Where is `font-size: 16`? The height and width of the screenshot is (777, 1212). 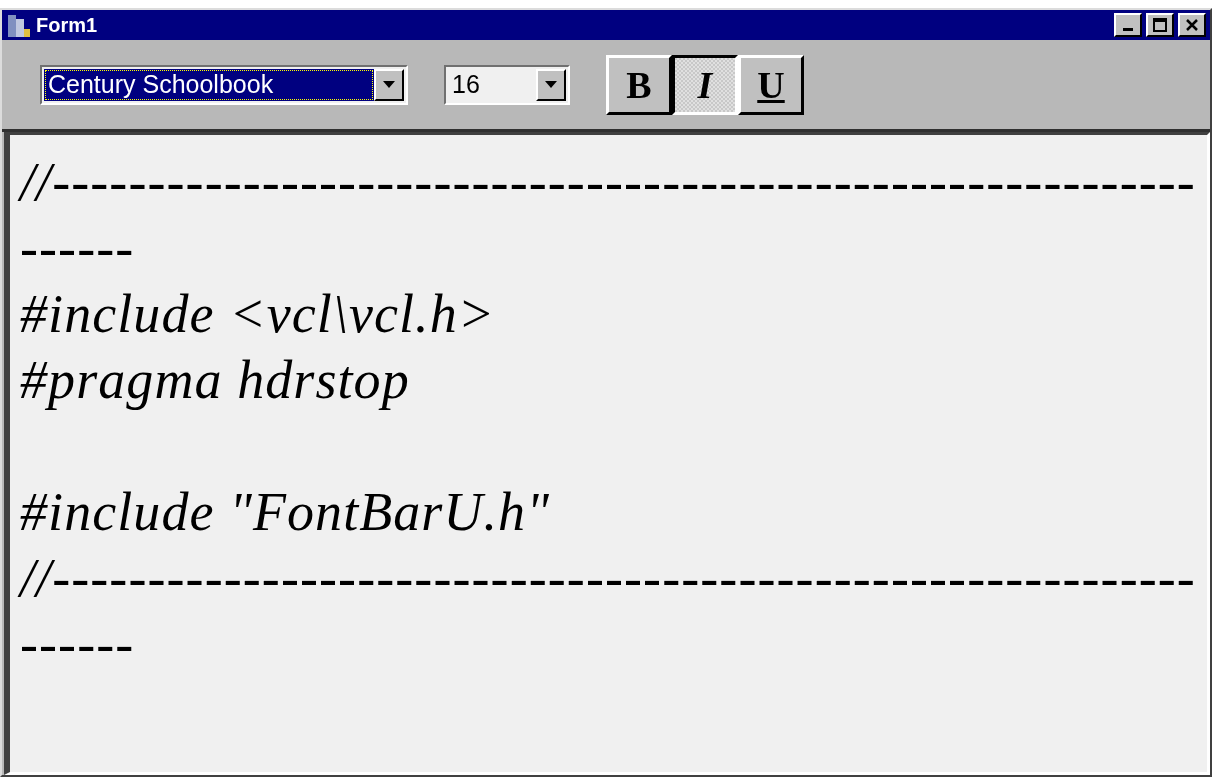
font-size: 16 is located at coordinates (466, 84).